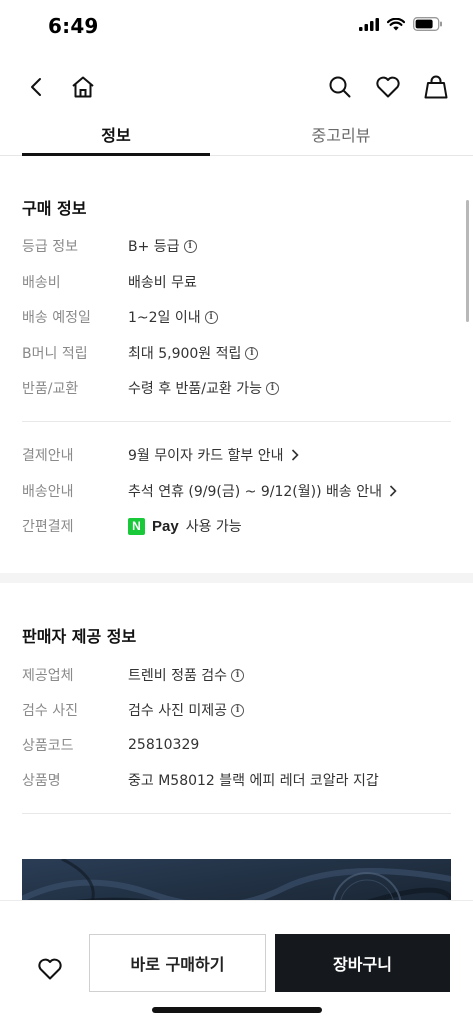  I want to click on tab-used-reviews: 중고리뷰, so click(341, 134).